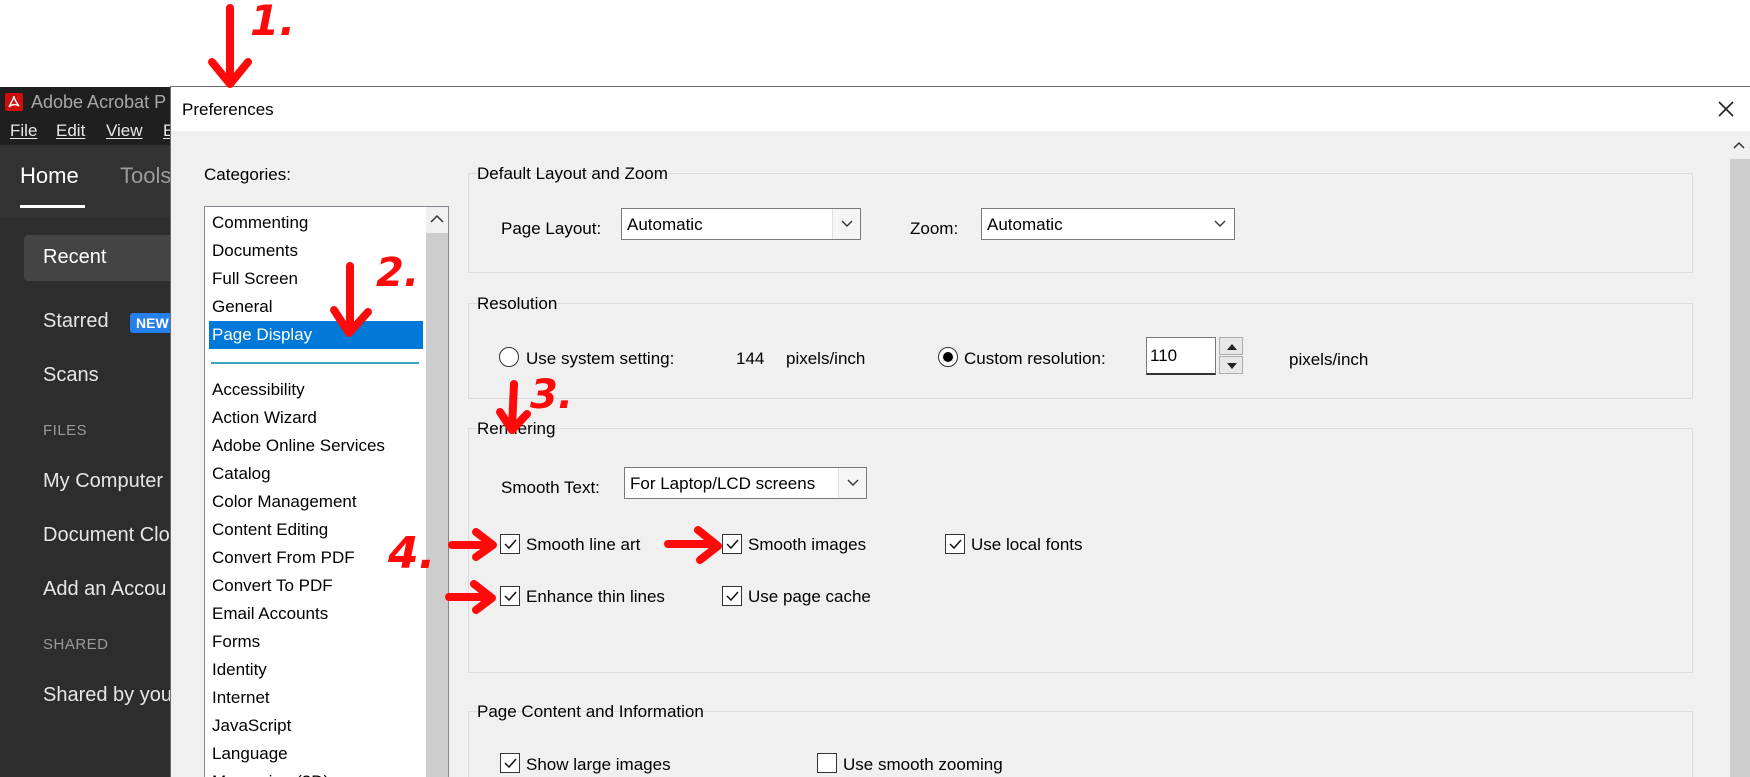  What do you see at coordinates (316, 418) in the screenshot?
I see `category-item: Action Wizard` at bounding box center [316, 418].